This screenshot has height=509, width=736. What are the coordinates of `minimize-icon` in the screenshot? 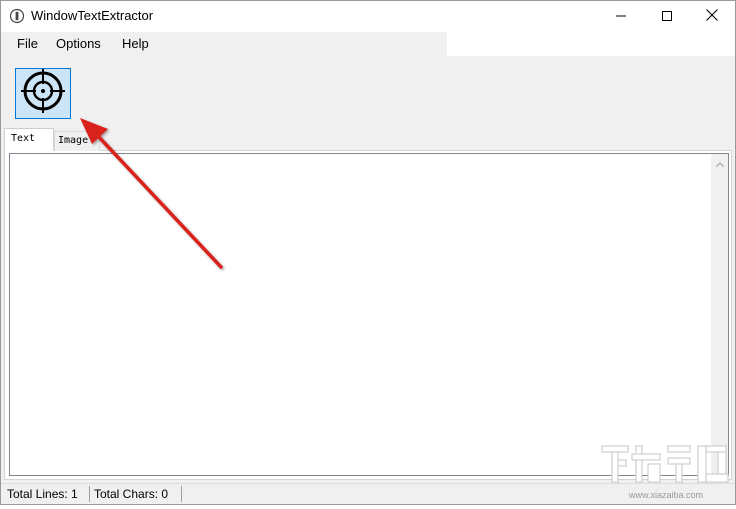 It's located at (621, 17).